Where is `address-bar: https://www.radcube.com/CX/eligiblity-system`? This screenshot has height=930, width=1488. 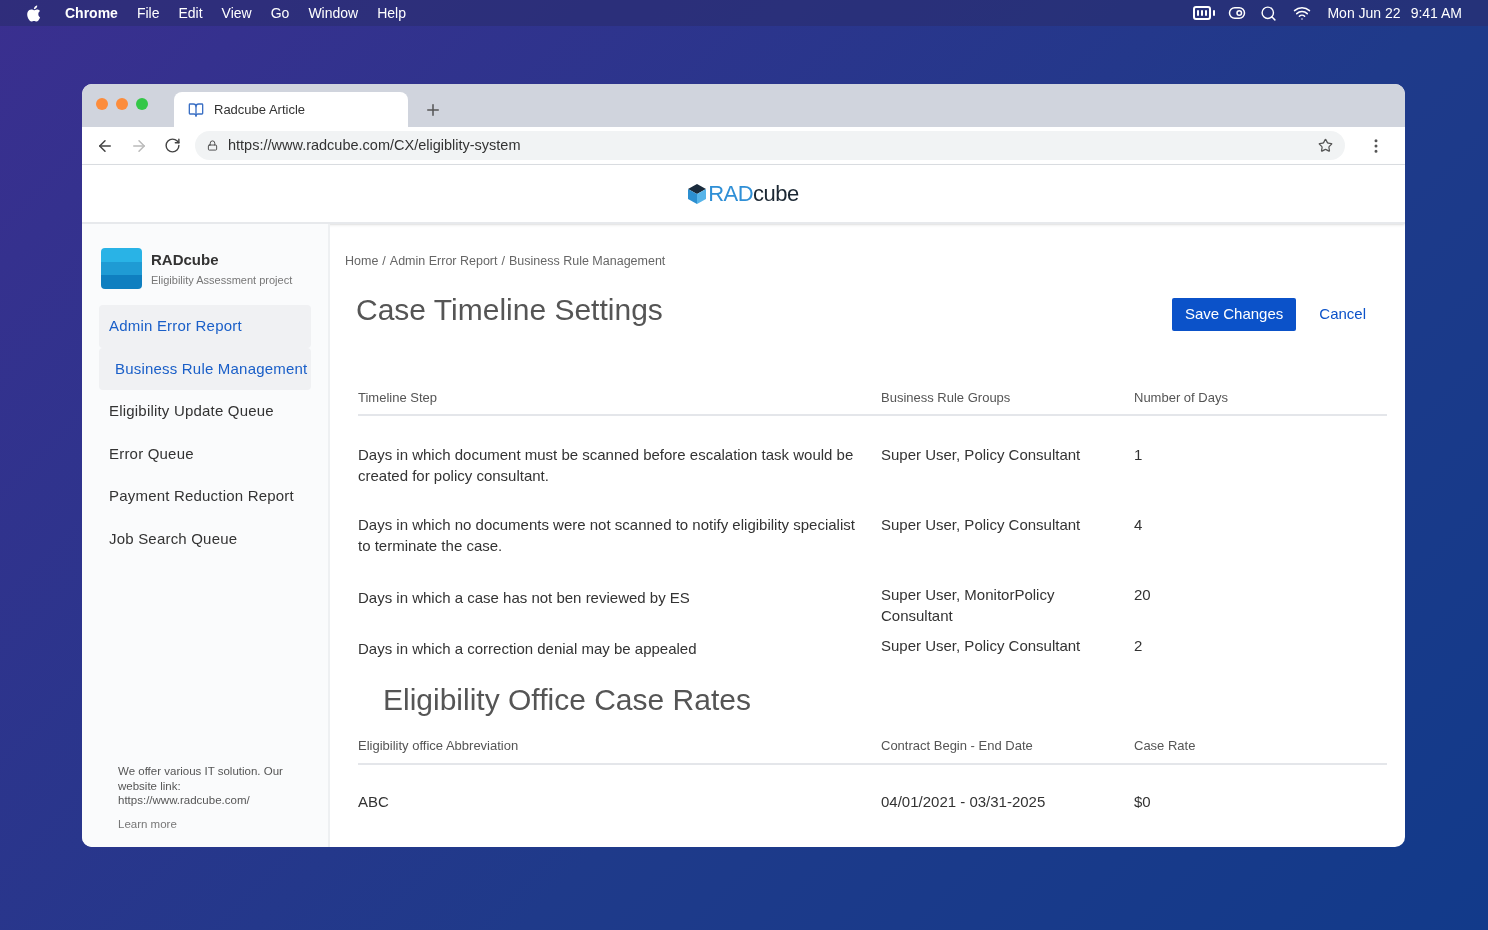
address-bar: https://www.radcube.com/CX/eligiblity-system is located at coordinates (770, 145).